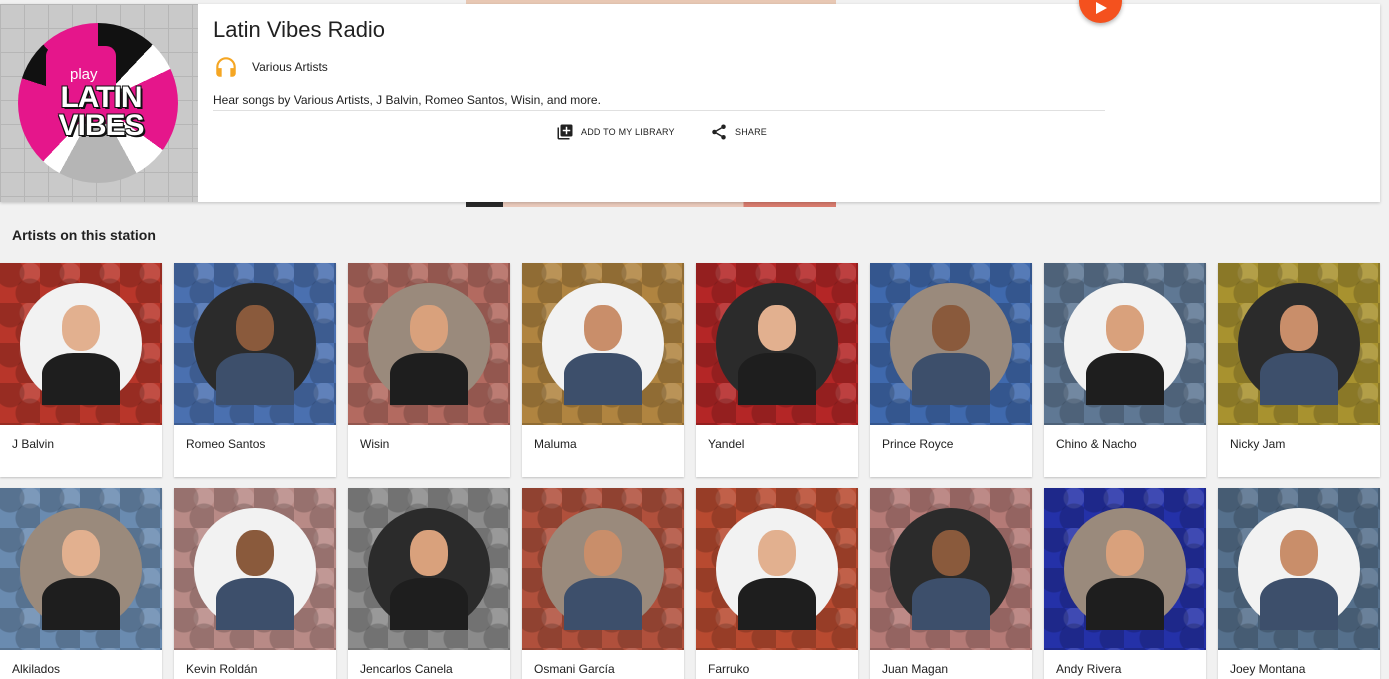 The height and width of the screenshot is (679, 1389). I want to click on library-add-icon, so click(565, 132).